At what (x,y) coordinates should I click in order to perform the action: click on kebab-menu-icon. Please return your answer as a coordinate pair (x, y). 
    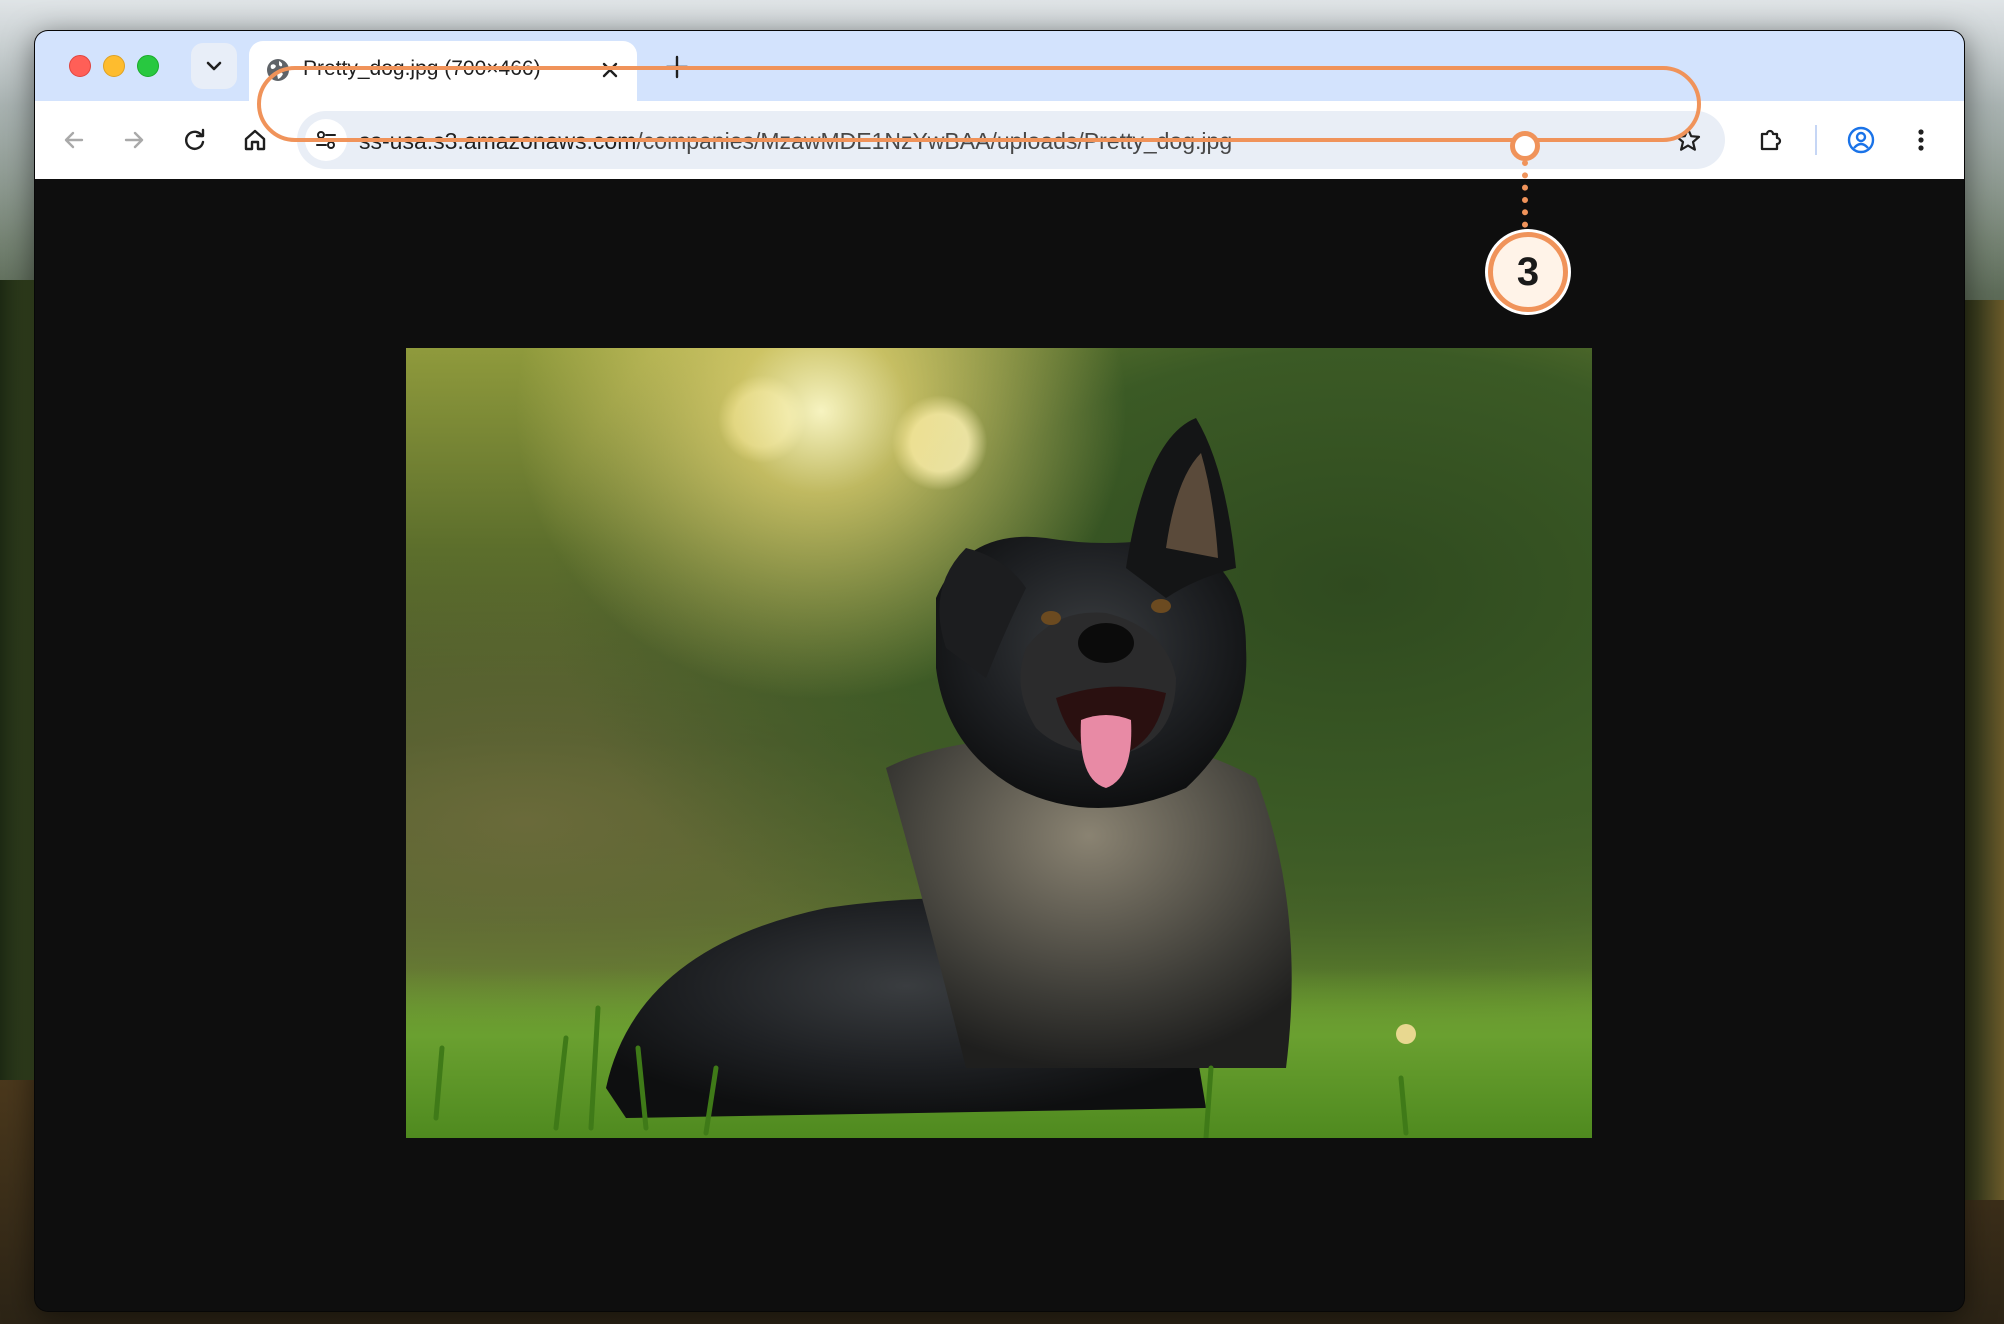
    Looking at the image, I should click on (1921, 140).